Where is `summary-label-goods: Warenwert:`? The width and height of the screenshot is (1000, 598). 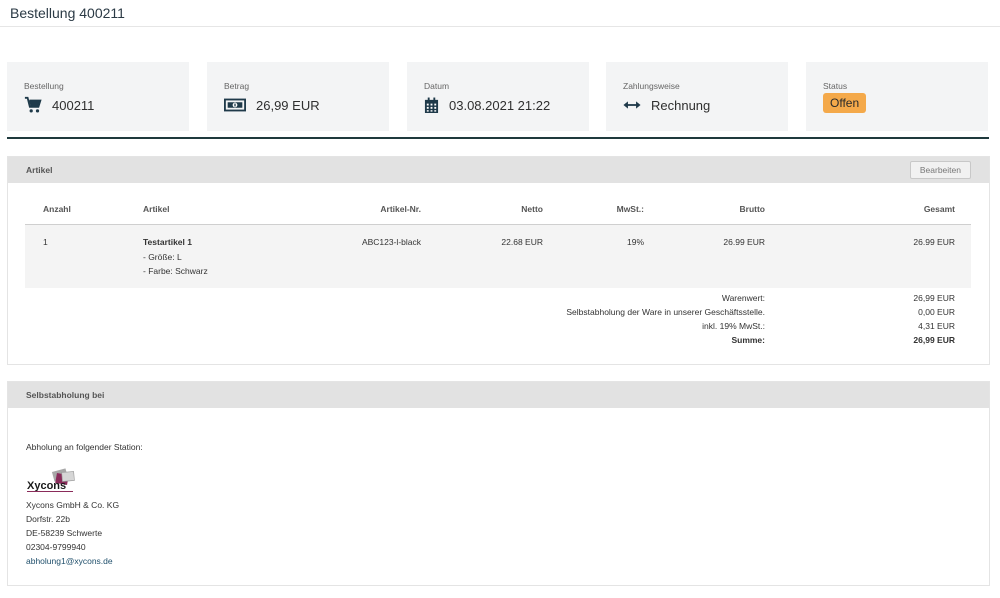
summary-label-goods: Warenwert: is located at coordinates (743, 298).